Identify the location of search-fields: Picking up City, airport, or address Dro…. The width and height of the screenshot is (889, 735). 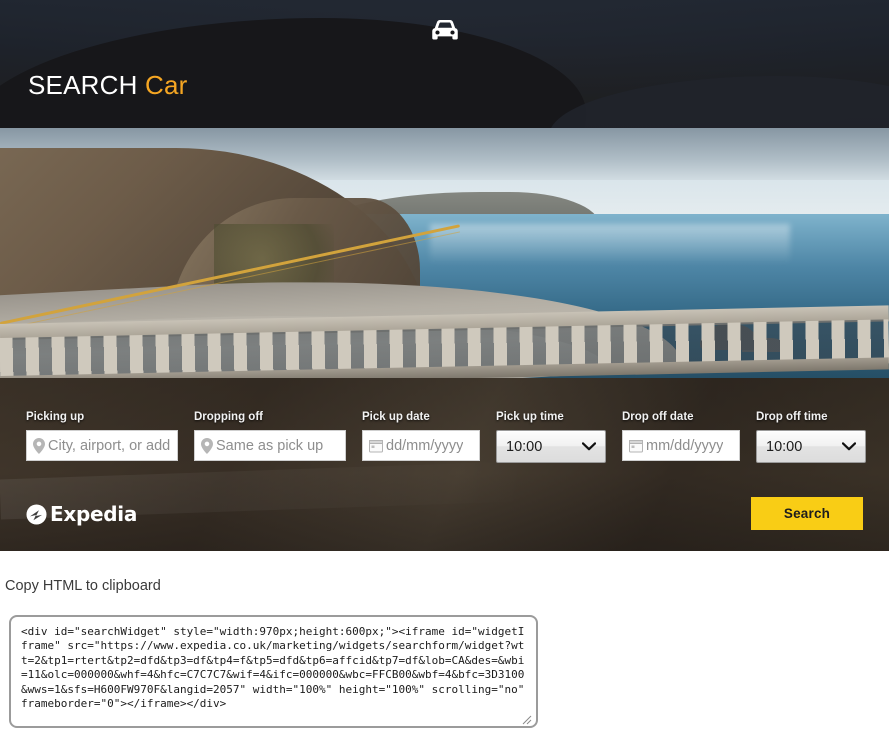
(444, 441).